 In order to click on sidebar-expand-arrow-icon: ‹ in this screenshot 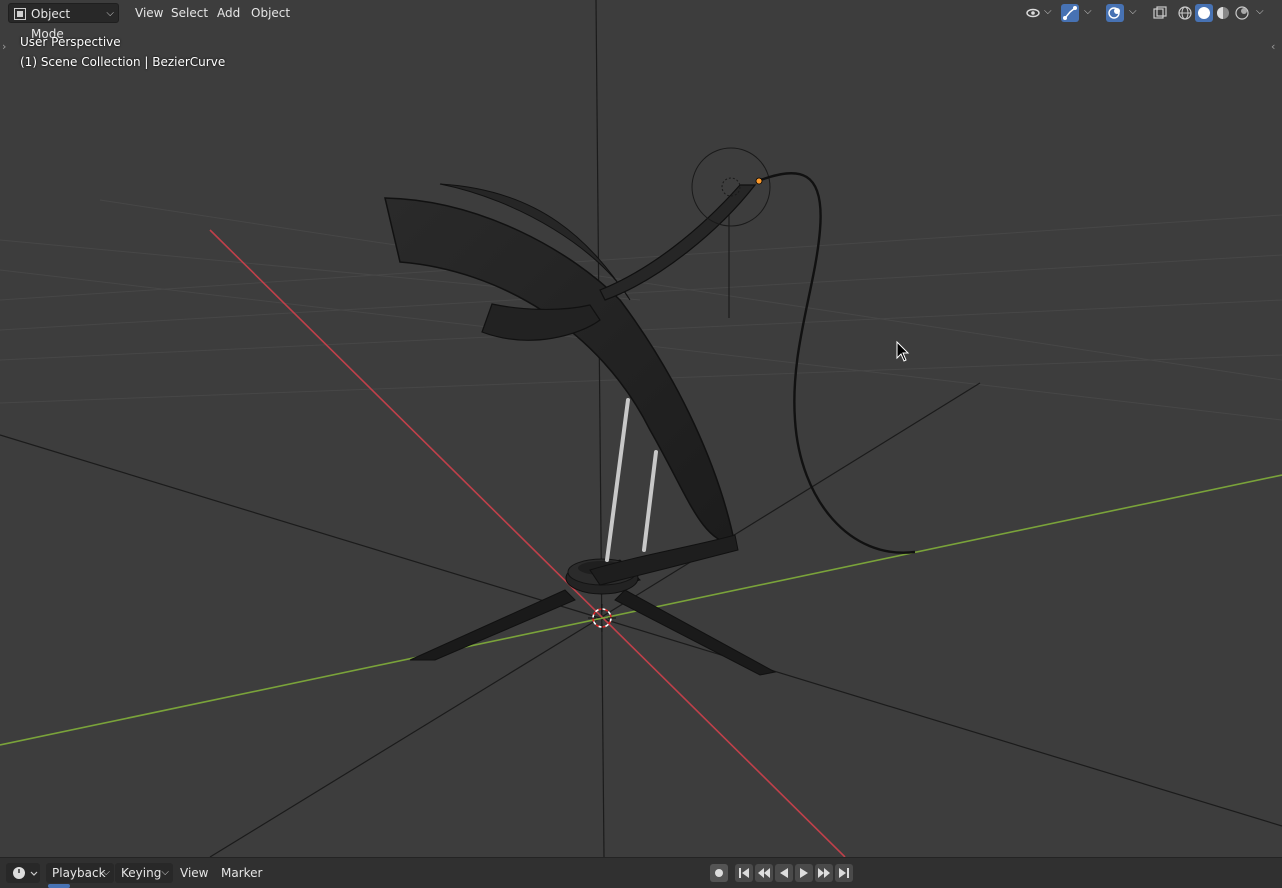, I will do `click(1273, 46)`.